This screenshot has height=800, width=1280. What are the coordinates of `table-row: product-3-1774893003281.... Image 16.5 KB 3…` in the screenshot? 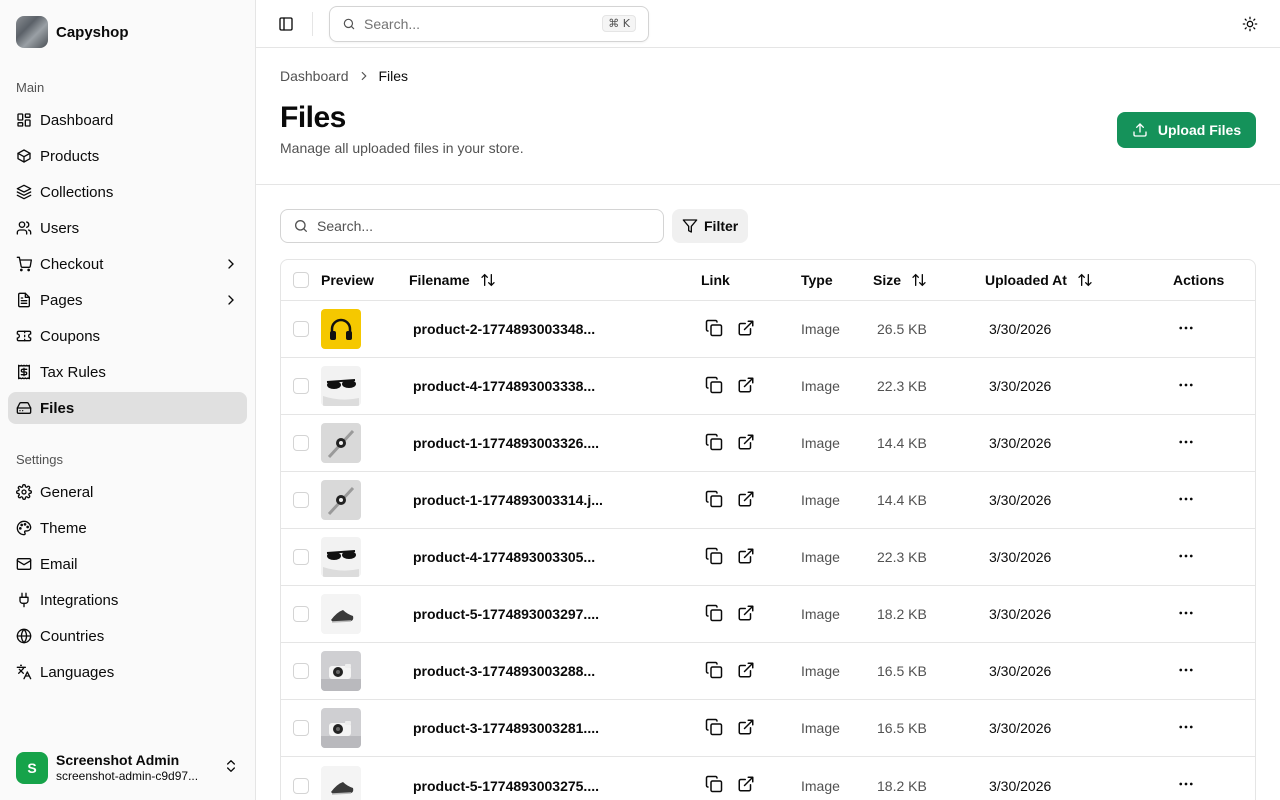 It's located at (768, 728).